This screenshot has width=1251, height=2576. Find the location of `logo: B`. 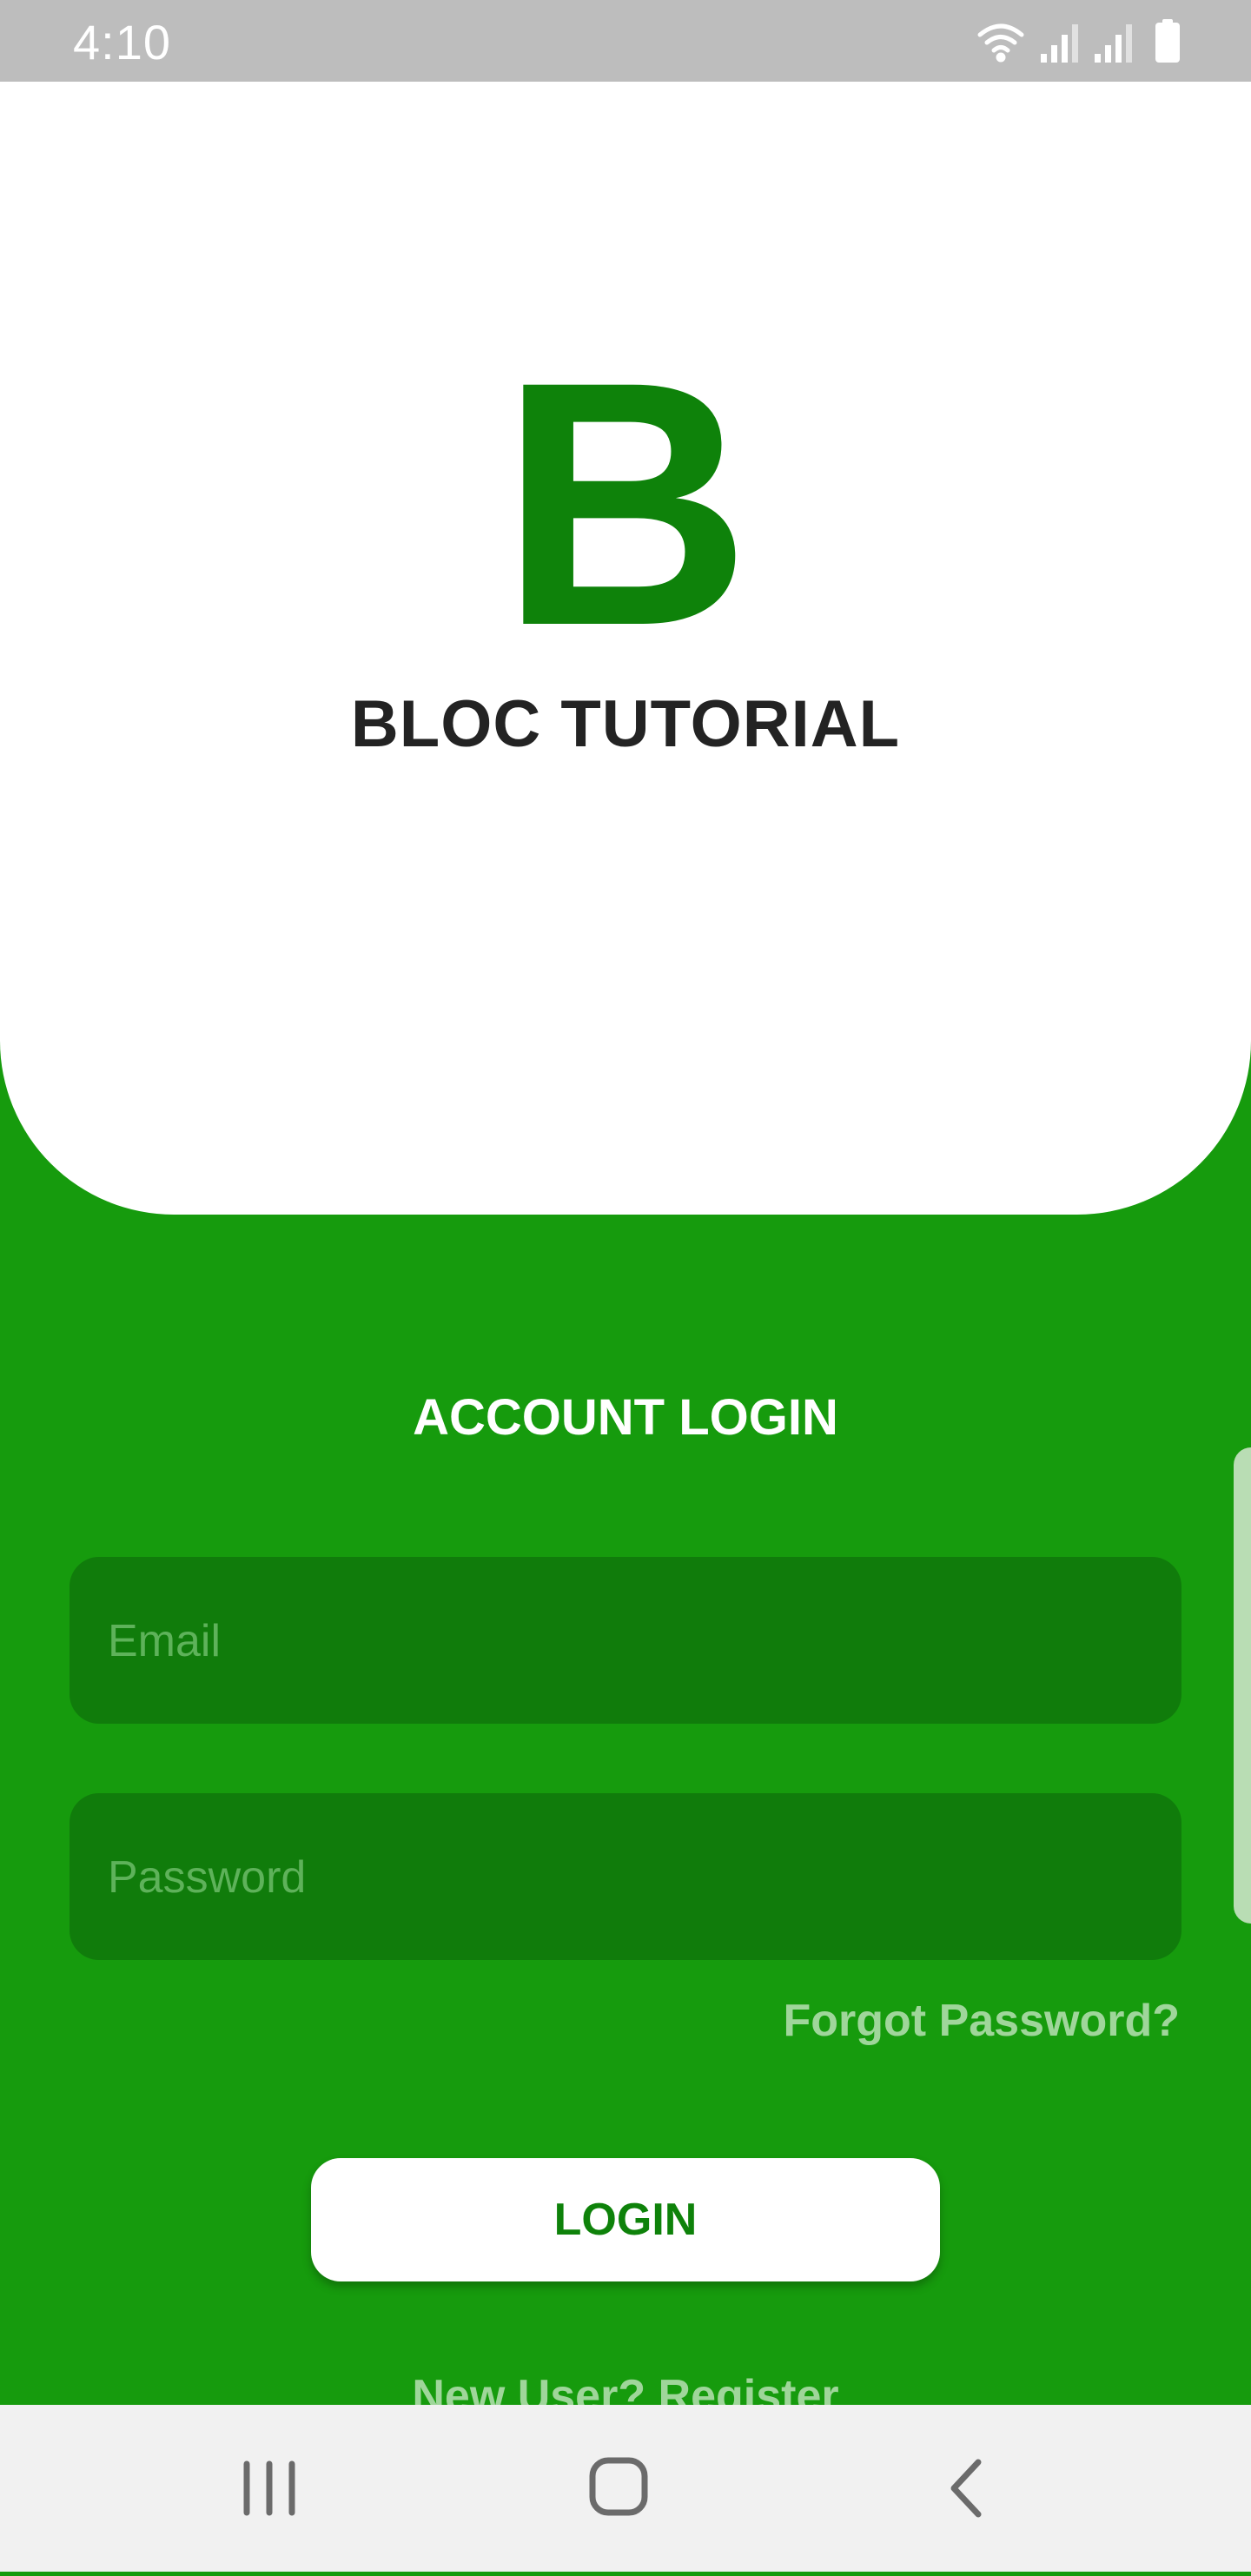

logo: B is located at coordinates (625, 503).